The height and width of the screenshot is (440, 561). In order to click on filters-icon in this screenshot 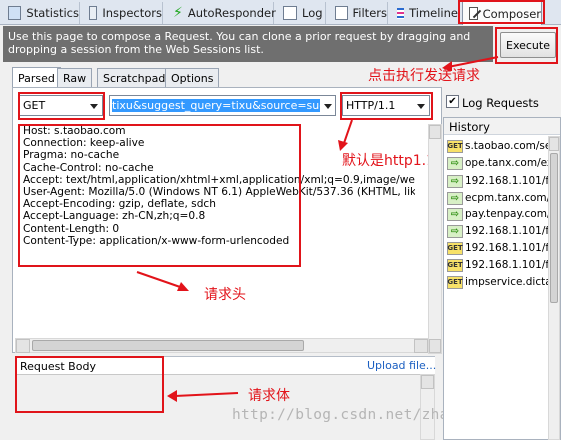, I will do `click(341, 13)`.